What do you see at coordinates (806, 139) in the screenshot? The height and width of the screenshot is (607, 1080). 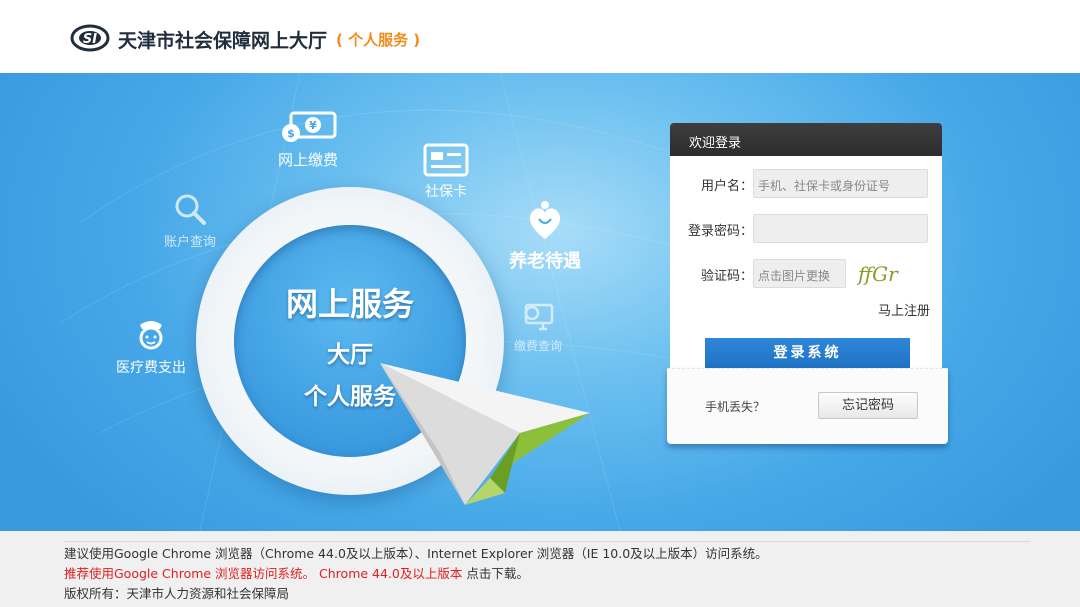 I see `login-header: 欢迎登录` at bounding box center [806, 139].